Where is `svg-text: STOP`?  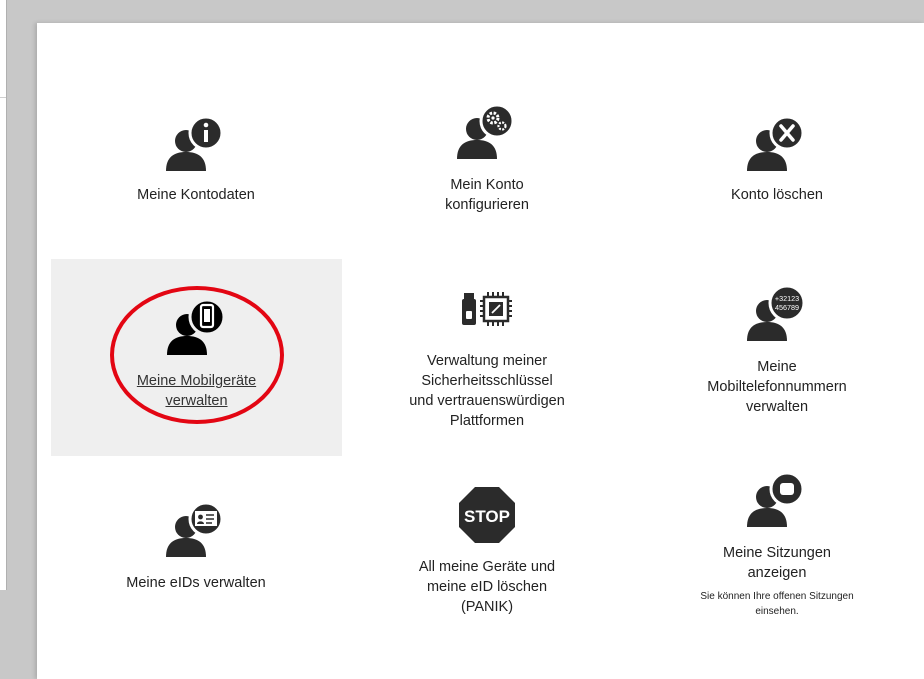 svg-text: STOP is located at coordinates (487, 516).